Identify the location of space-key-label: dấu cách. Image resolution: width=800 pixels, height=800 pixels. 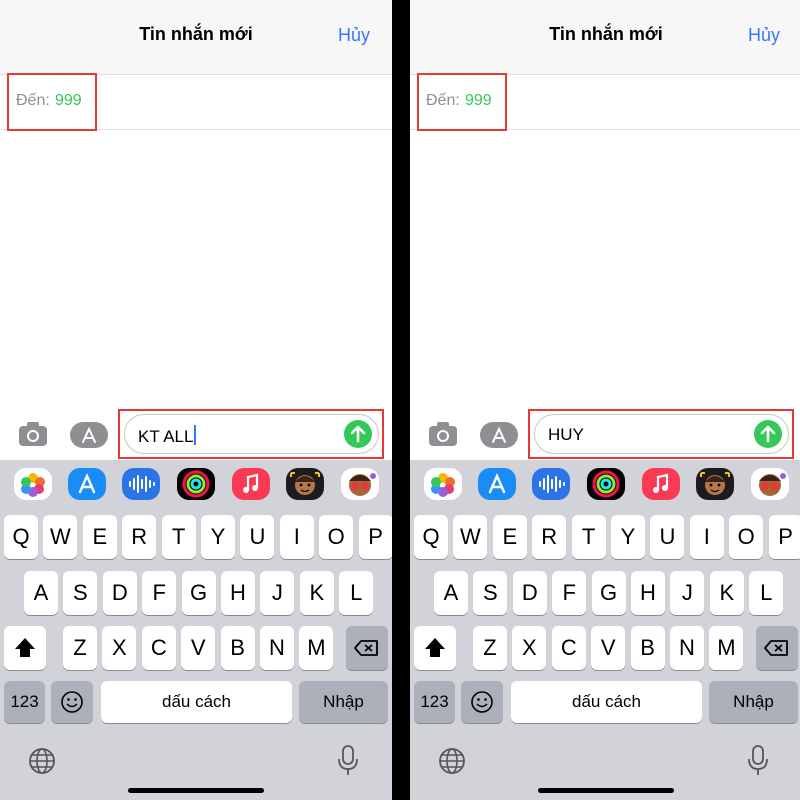
(606, 701).